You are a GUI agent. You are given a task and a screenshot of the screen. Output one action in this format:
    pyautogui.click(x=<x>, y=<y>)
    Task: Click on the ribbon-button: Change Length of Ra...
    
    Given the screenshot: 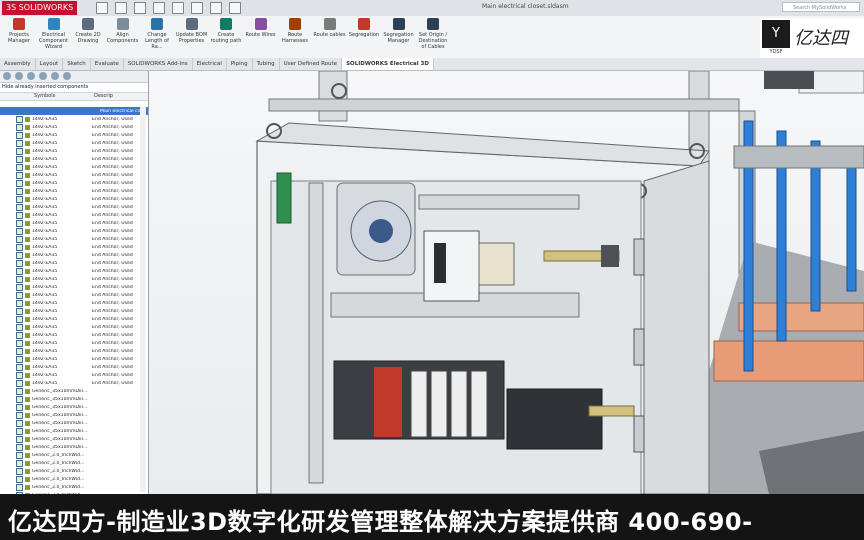 What is the action you would take?
    pyautogui.click(x=157, y=34)
    